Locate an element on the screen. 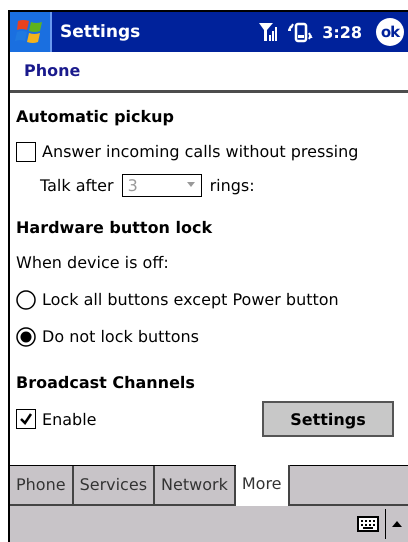 The height and width of the screenshot is (542, 408). section-heading: Hardware button lock is located at coordinates (115, 228).